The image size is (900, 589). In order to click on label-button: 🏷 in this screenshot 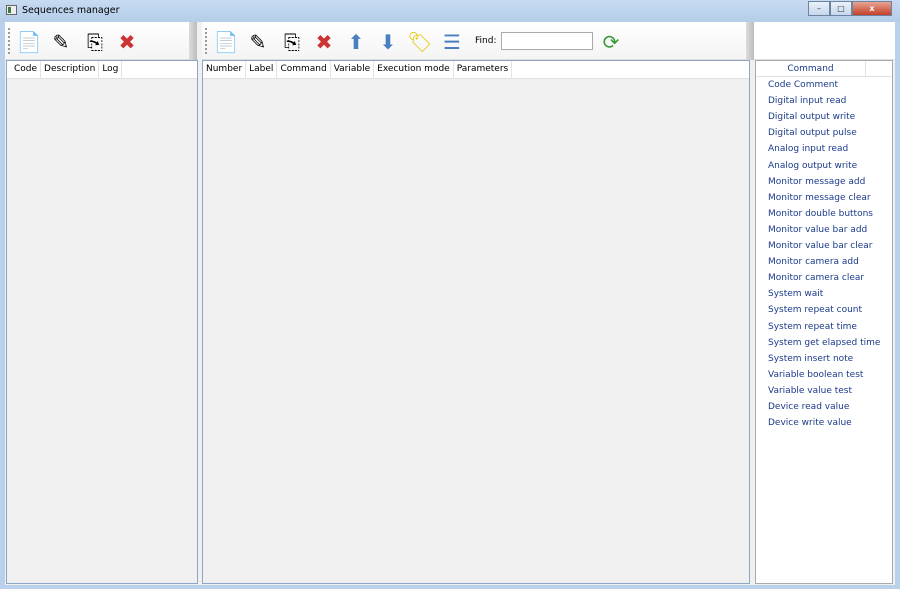, I will do `click(420, 42)`.